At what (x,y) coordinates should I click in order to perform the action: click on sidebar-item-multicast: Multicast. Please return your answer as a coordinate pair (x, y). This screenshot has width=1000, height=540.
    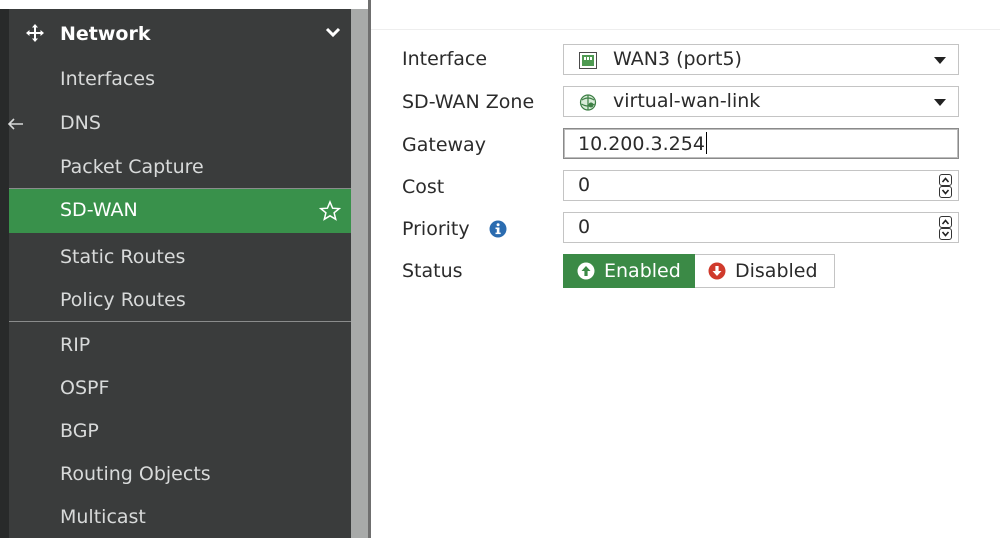
    Looking at the image, I should click on (180, 518).